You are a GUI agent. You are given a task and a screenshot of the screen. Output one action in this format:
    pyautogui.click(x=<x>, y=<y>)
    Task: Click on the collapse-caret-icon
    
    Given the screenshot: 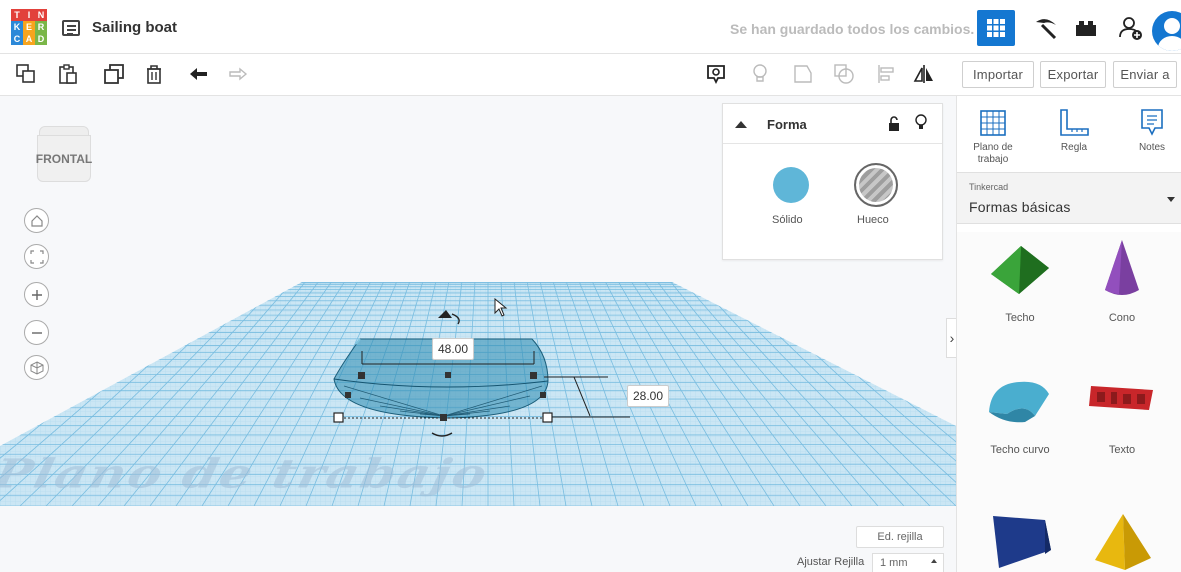 What is the action you would take?
    pyautogui.click(x=741, y=124)
    